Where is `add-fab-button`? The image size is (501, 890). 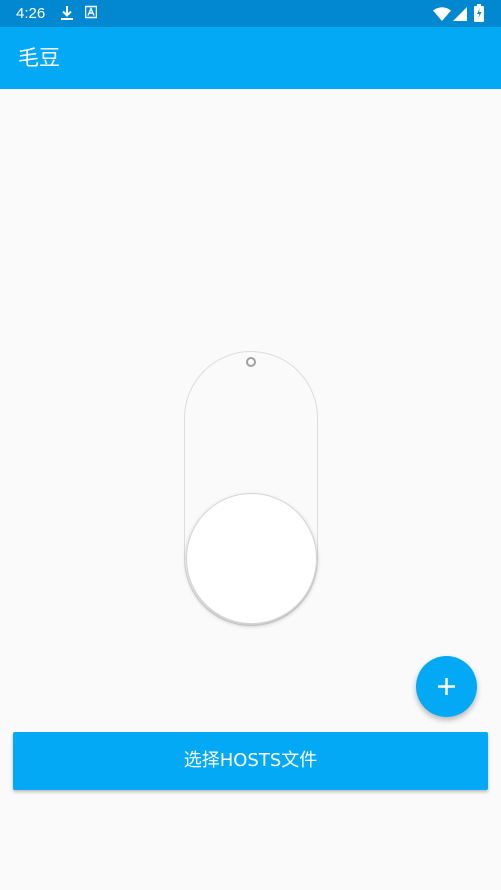
add-fab-button is located at coordinates (446, 686).